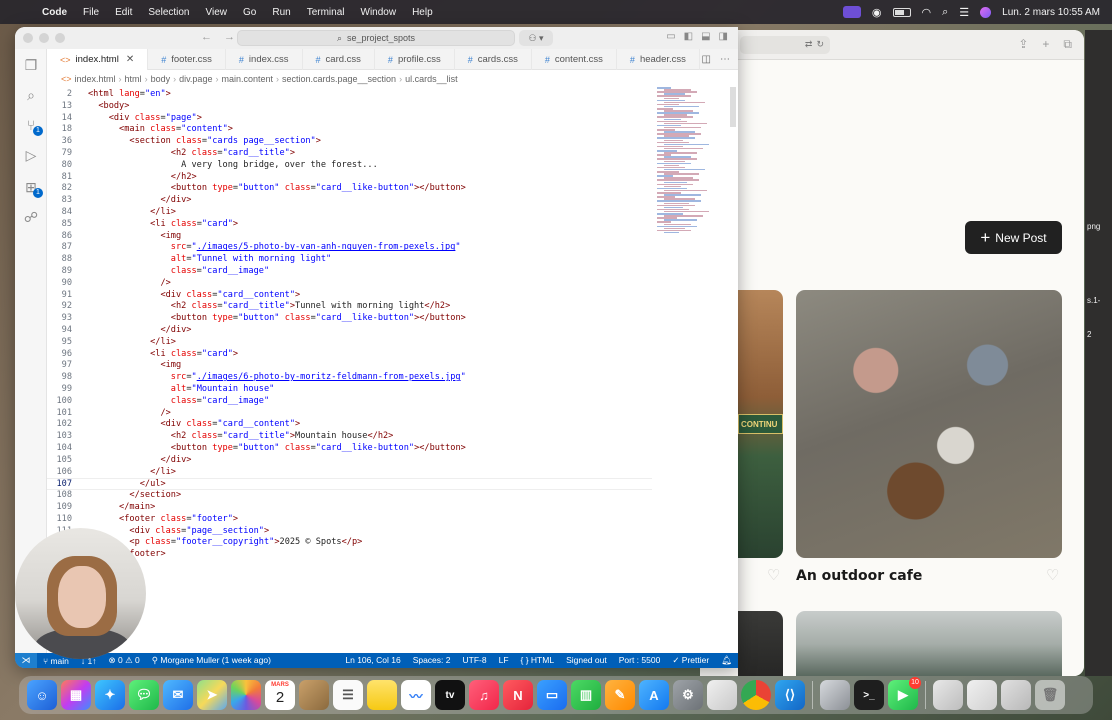 This screenshot has width=1112, height=720. Describe the element at coordinates (349, 296) in the screenshot. I see `code-line: 91 <div class="card__content">` at that location.